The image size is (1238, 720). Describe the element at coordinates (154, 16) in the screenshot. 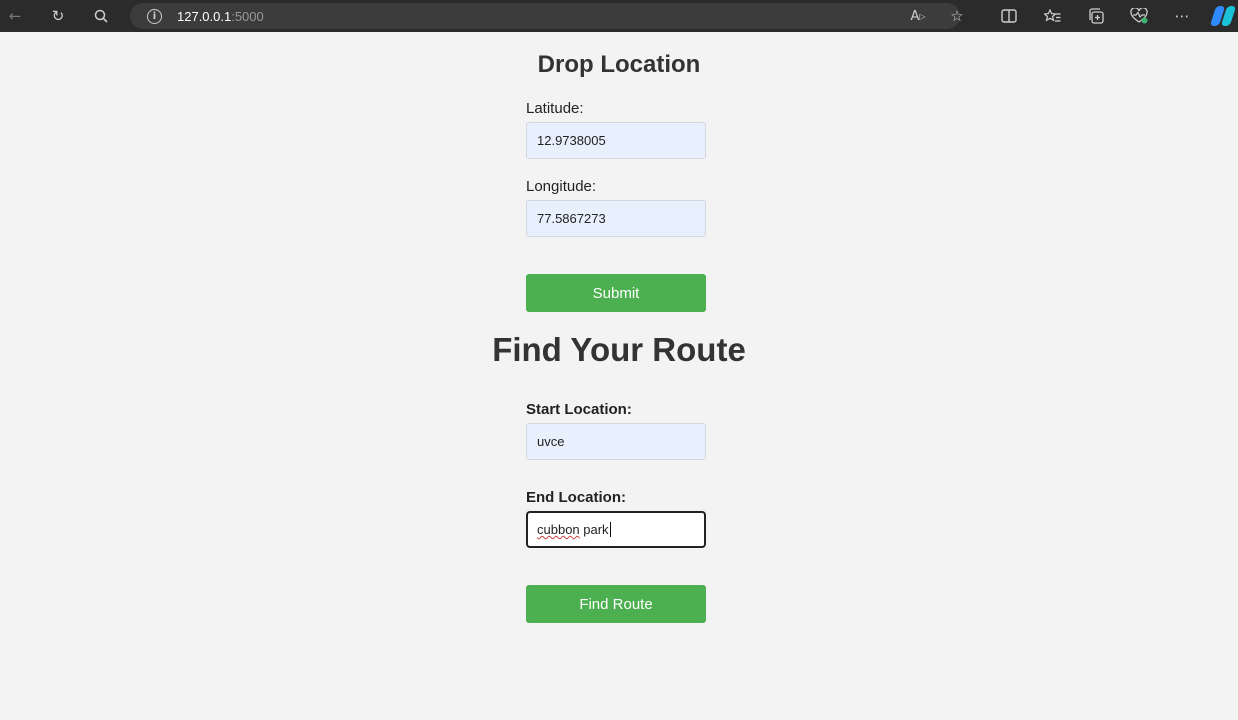

I see `site-info-icon: i` at that location.